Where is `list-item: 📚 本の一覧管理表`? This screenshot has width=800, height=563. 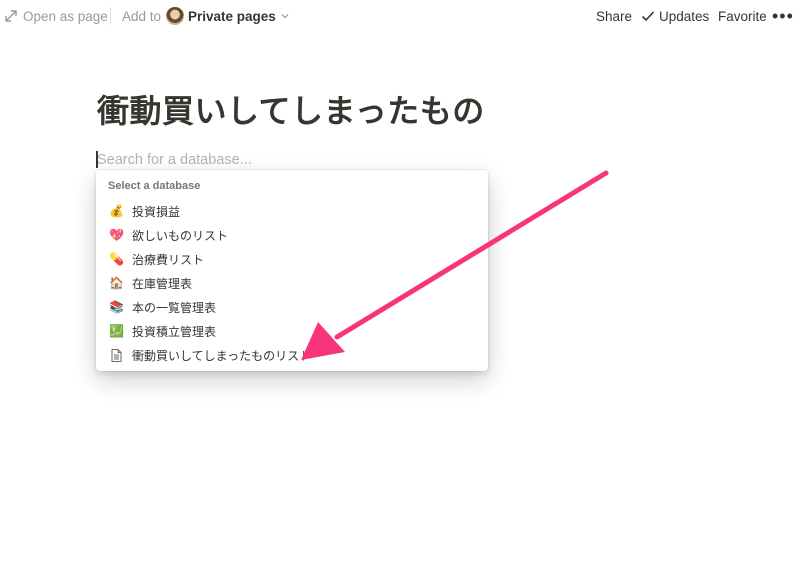 list-item: 📚 本の一覧管理表 is located at coordinates (292, 307).